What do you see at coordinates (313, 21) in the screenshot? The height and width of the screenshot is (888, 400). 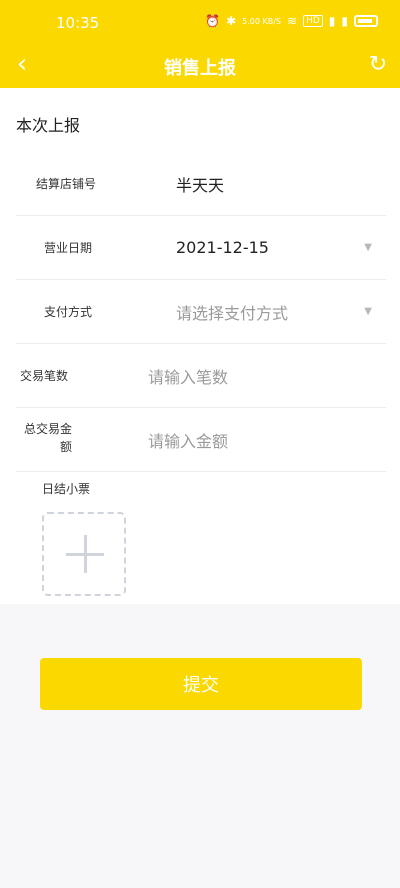 I see `hd-badge: HD` at bounding box center [313, 21].